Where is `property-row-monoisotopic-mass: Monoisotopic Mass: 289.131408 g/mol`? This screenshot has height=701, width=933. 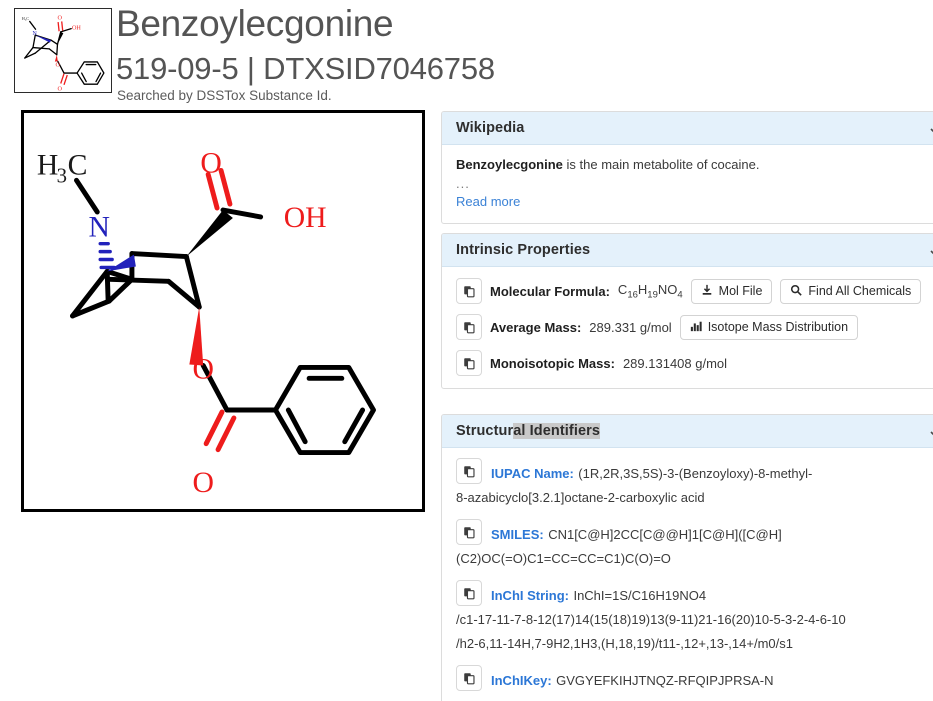 property-row-monoisotopic-mass: Monoisotopic Mass: 289.131408 g/mol is located at coordinates (694, 363).